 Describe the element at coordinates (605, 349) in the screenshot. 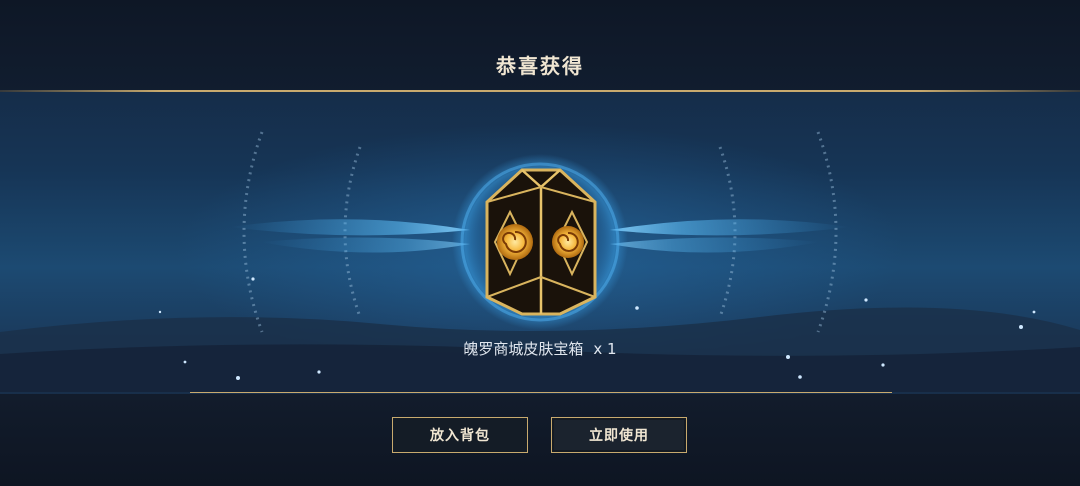

I see `reward-quantity: x 1` at that location.